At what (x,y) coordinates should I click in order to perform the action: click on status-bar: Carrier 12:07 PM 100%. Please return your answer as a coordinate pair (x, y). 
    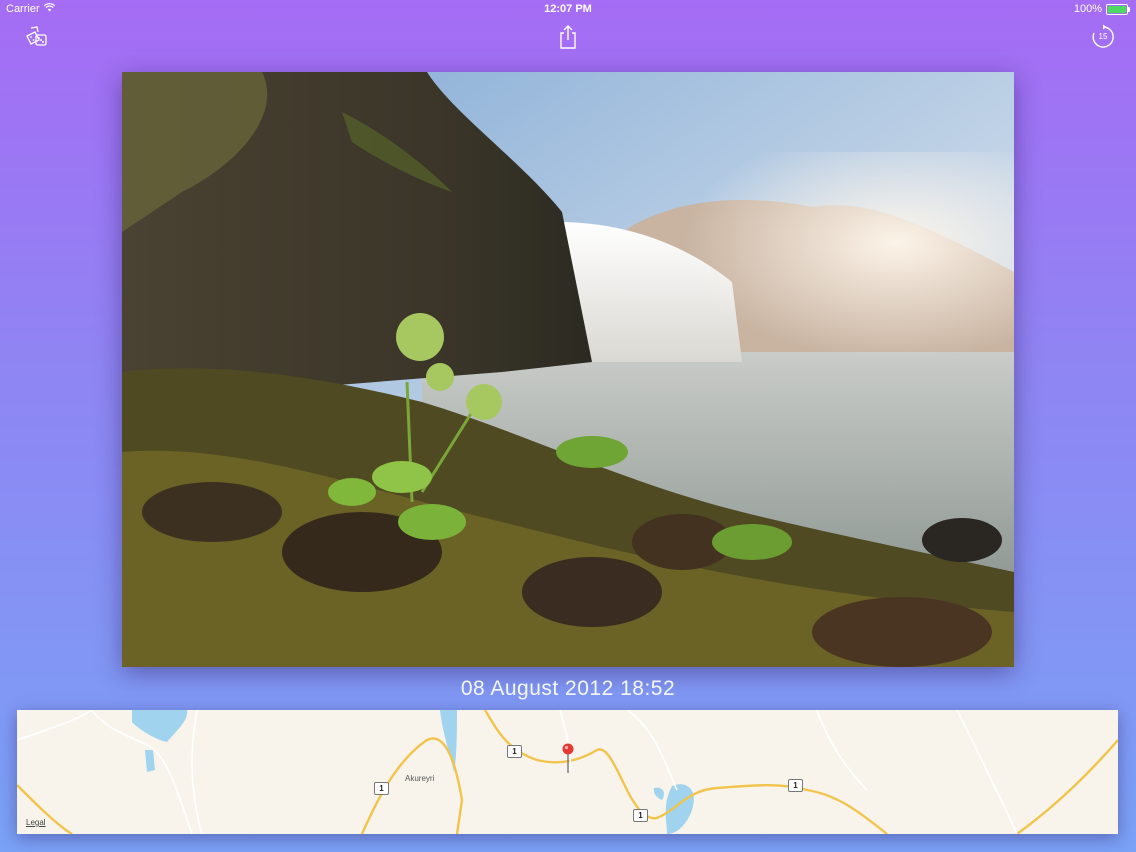
    Looking at the image, I should click on (568, 9).